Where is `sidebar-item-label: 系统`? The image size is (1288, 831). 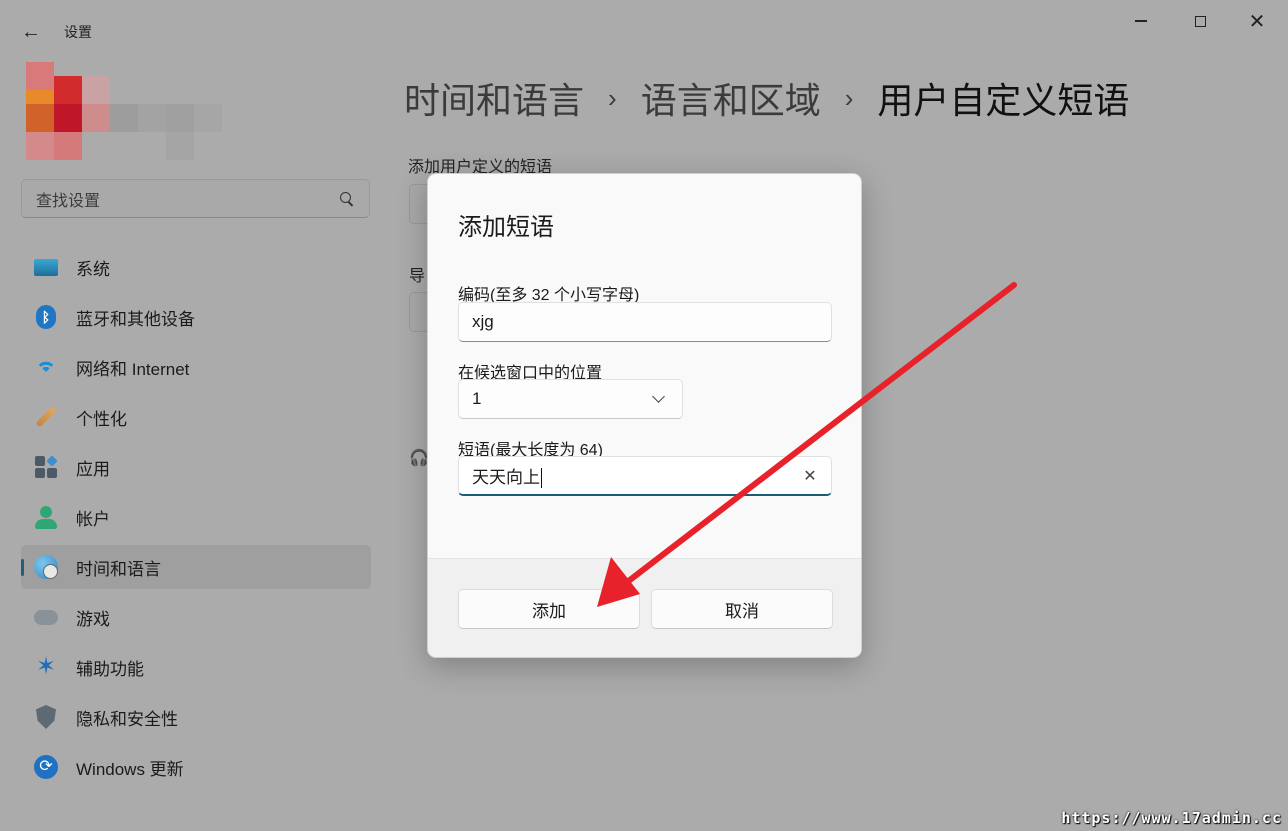 sidebar-item-label: 系统 is located at coordinates (93, 269).